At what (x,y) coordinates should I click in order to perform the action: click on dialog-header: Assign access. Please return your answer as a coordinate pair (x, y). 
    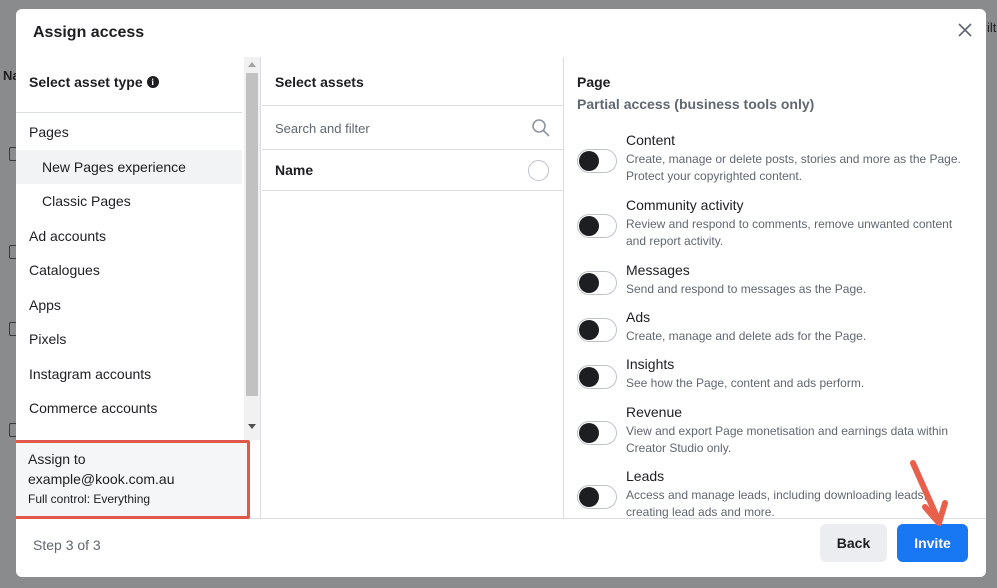
    Looking at the image, I should click on (501, 33).